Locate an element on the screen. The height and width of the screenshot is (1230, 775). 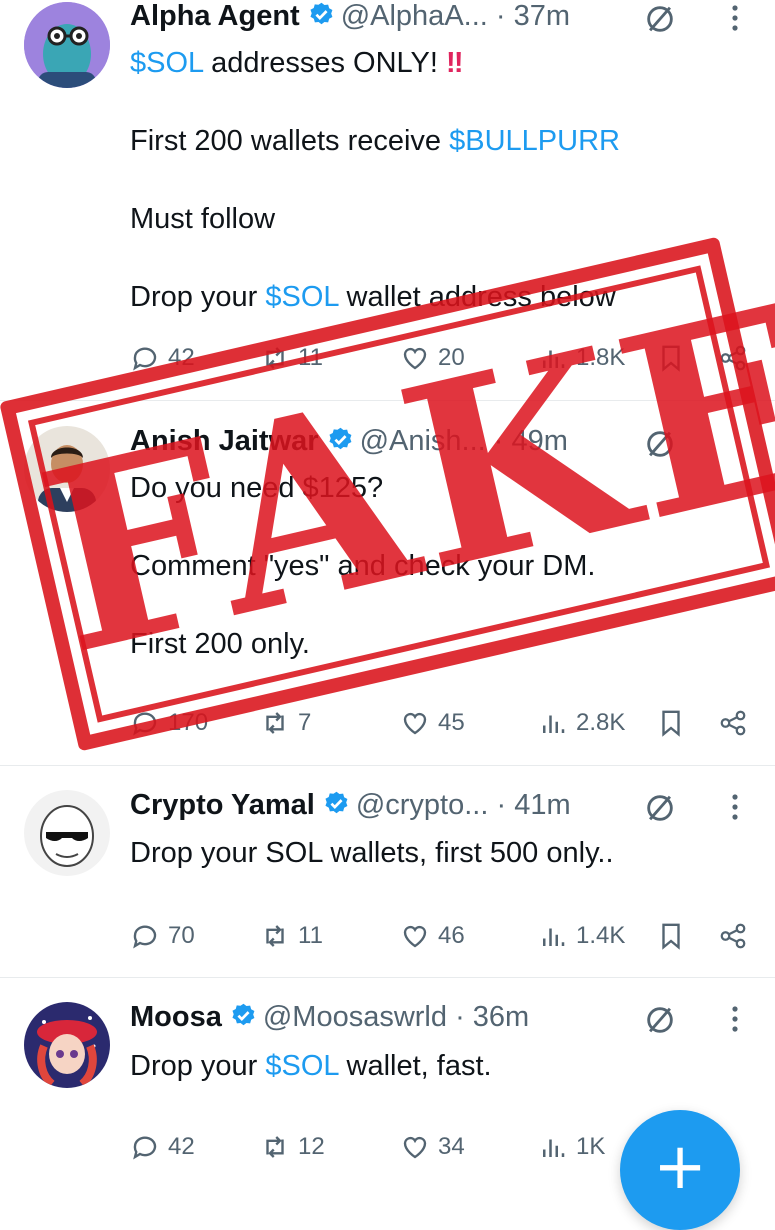
tweet-text: Drop your SOL wallets, first 500 only.. is located at coordinates (437, 853).